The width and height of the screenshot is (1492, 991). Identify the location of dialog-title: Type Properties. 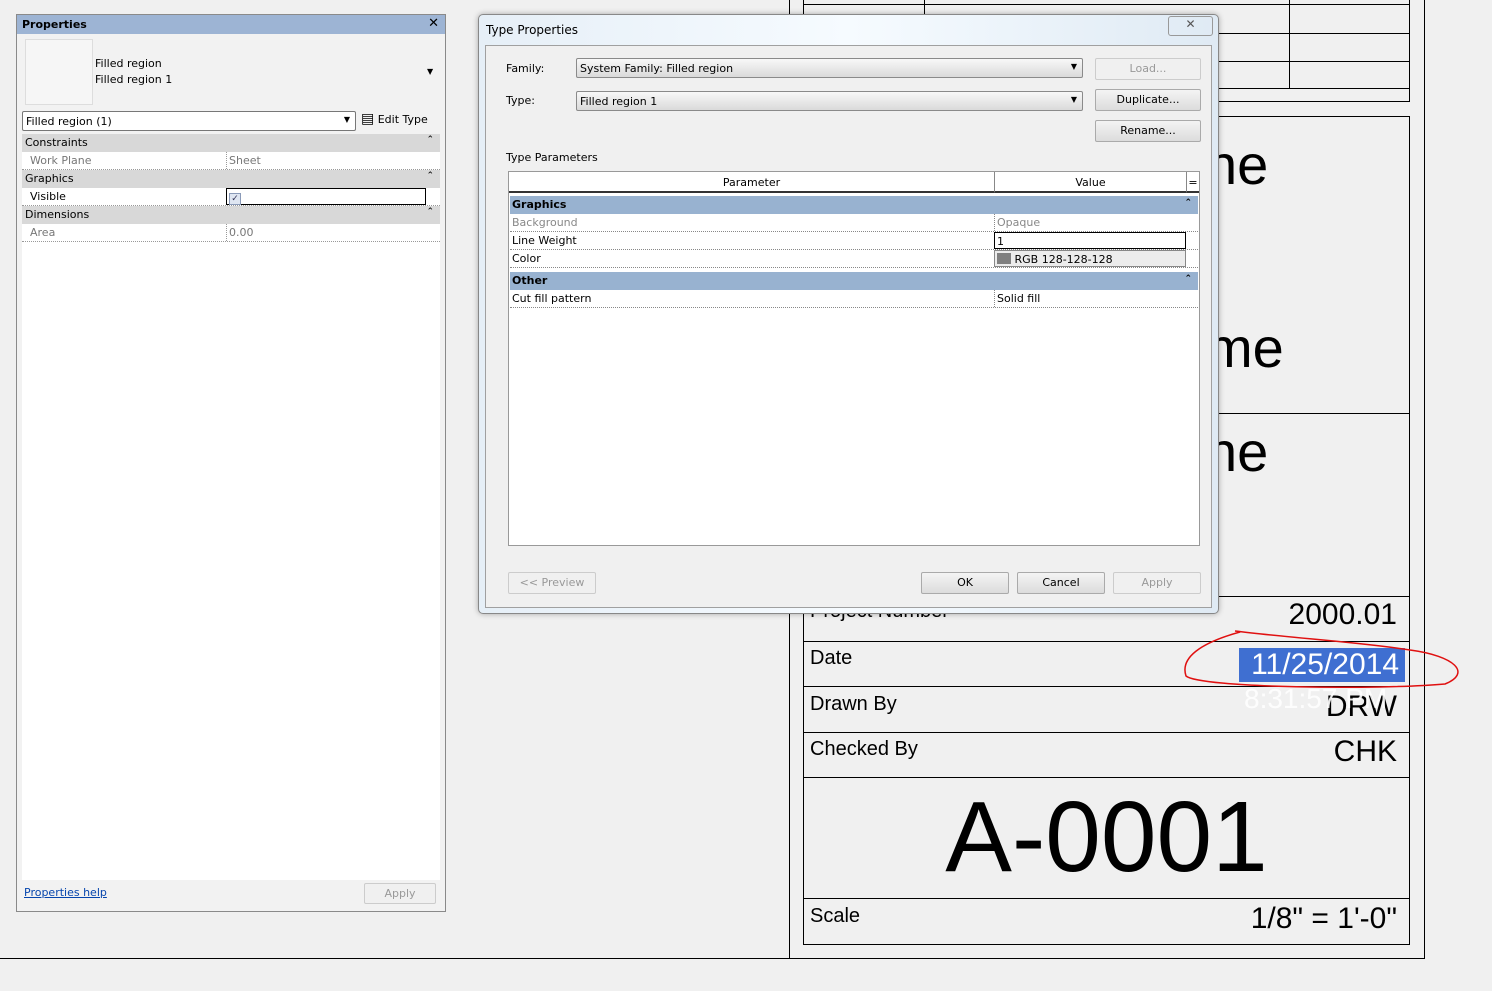
(532, 30).